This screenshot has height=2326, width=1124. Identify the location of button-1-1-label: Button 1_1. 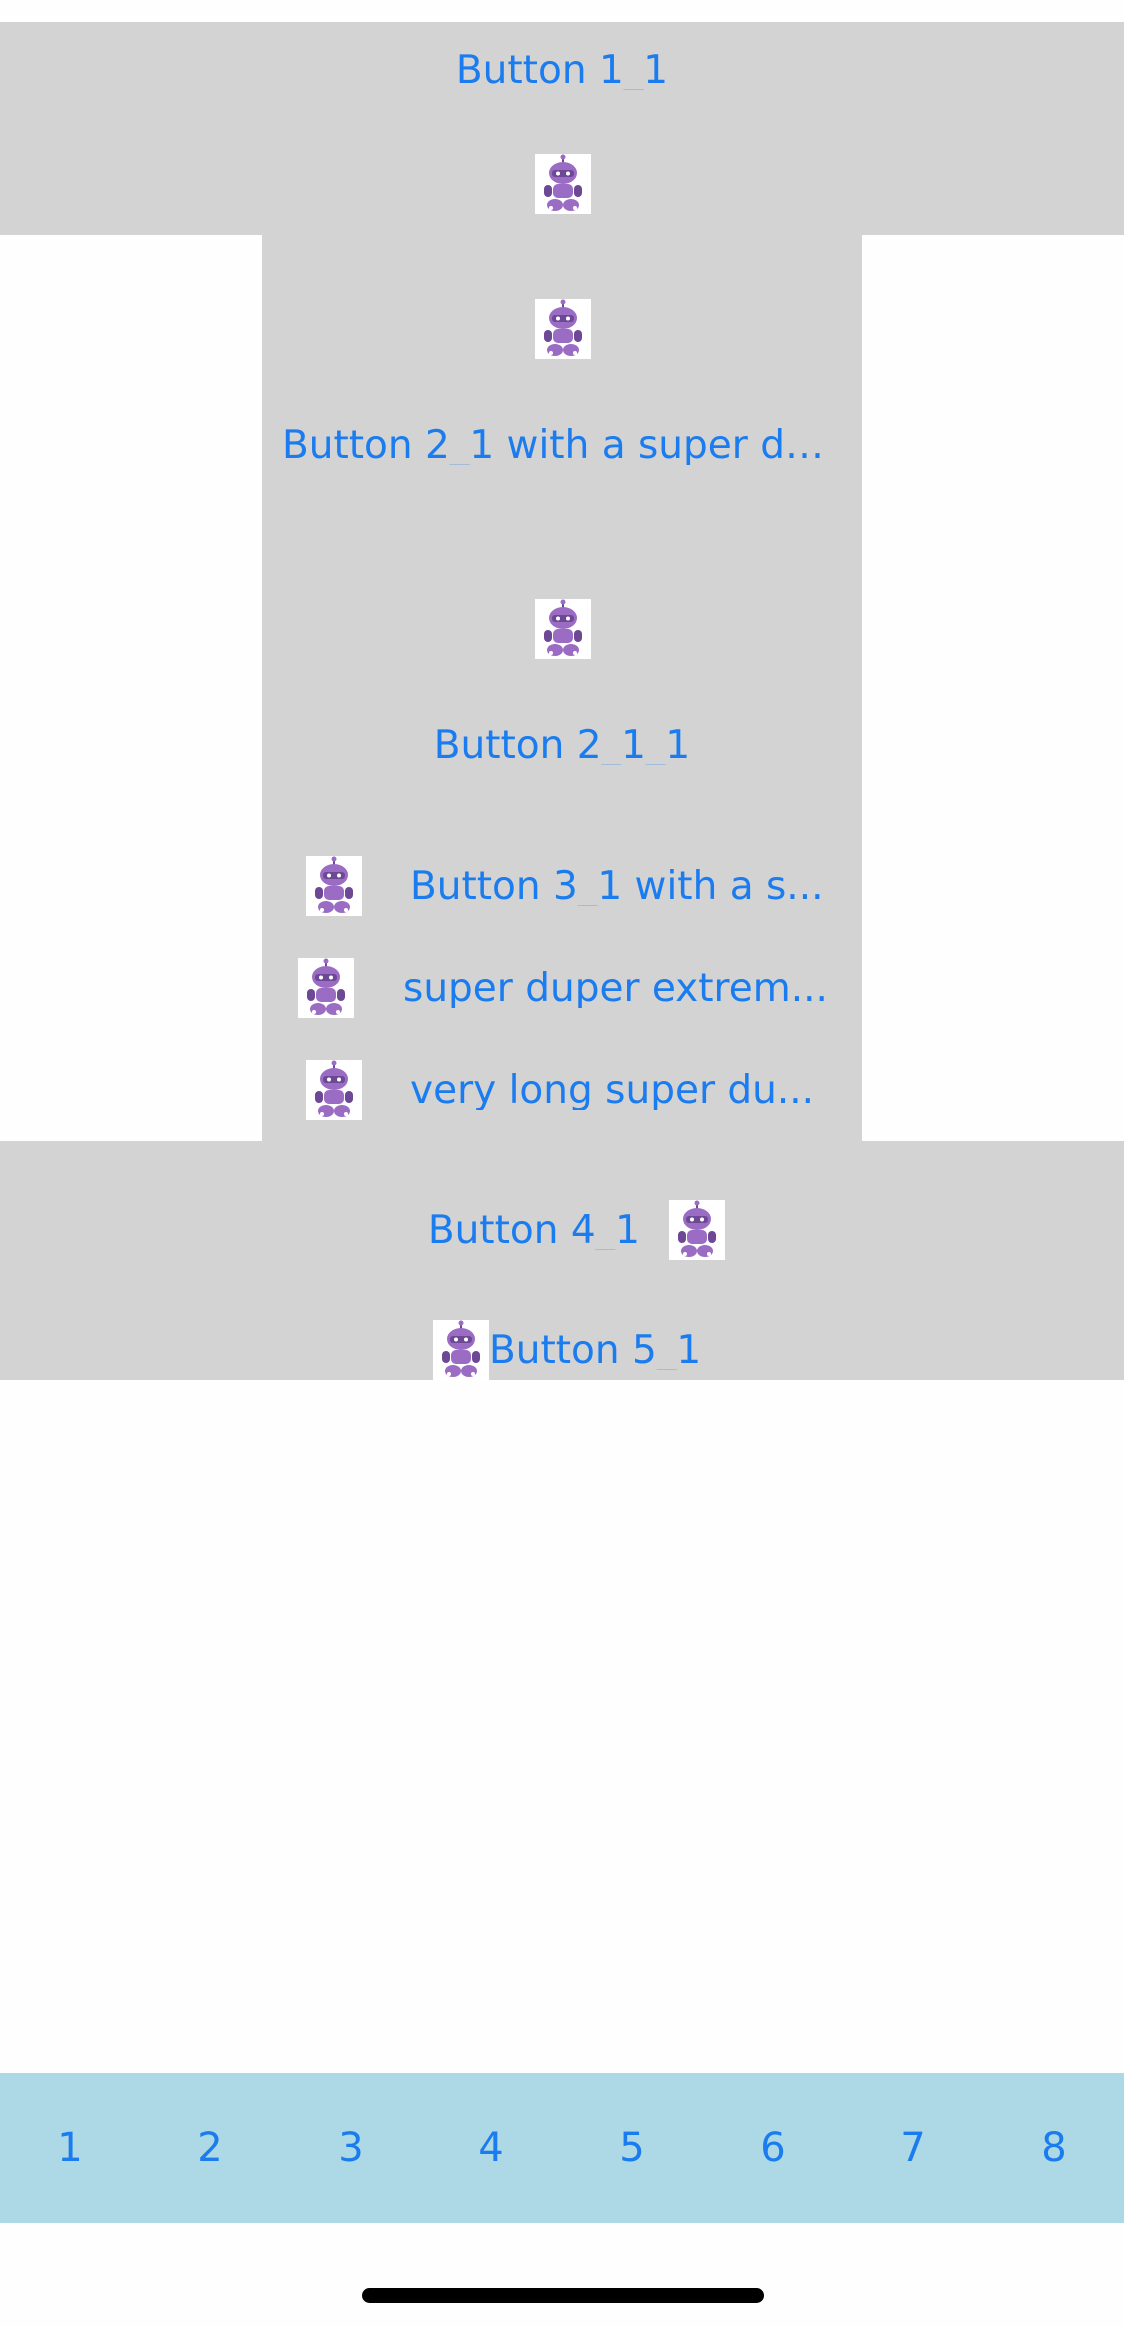
(562, 70).